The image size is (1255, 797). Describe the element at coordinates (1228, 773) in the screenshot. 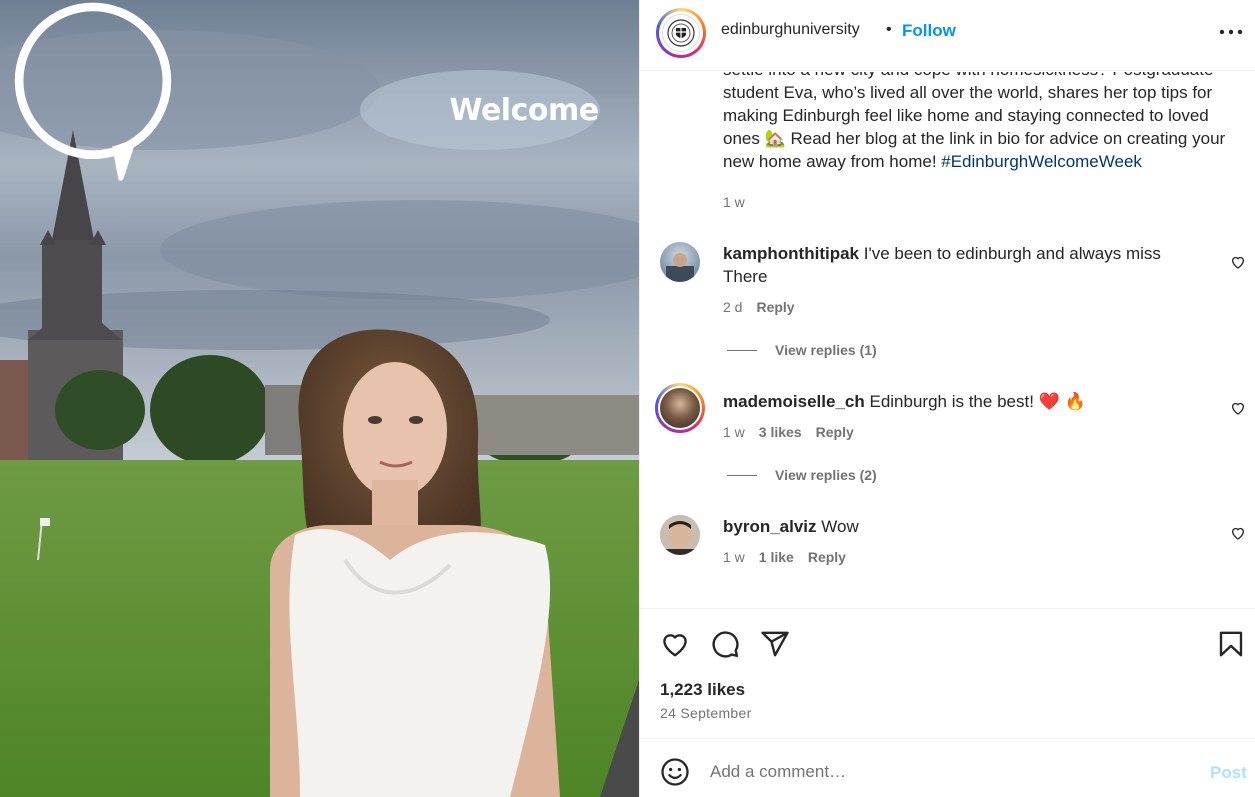

I see `post-comment-button: Post` at that location.